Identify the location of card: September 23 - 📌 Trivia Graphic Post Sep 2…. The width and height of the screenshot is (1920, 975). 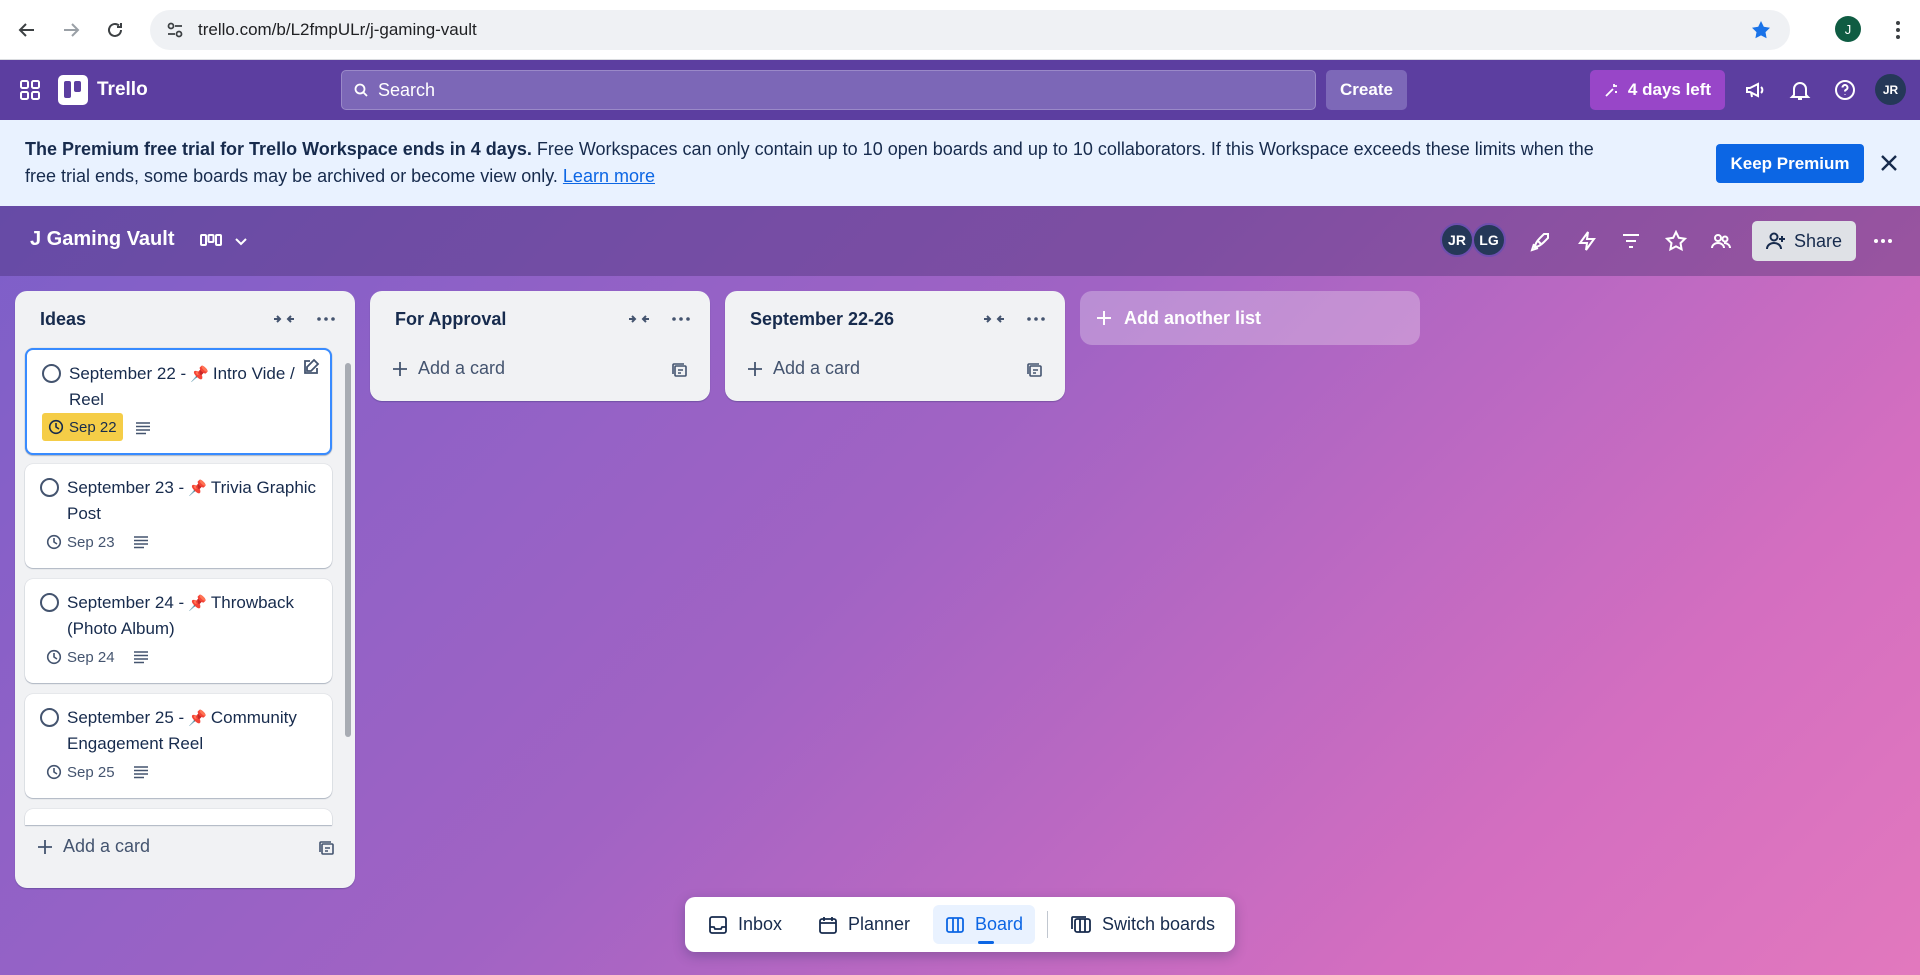
(178, 516).